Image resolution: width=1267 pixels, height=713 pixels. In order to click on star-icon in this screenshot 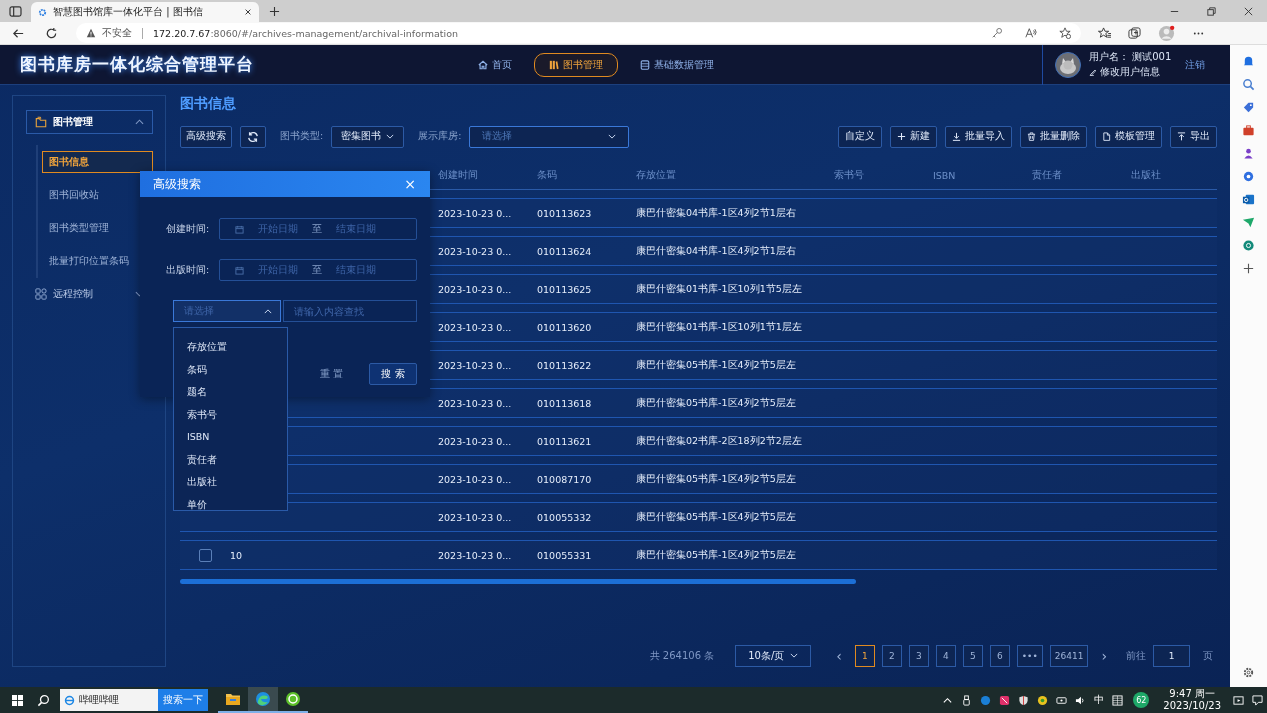, I will do `click(1065, 33)`.